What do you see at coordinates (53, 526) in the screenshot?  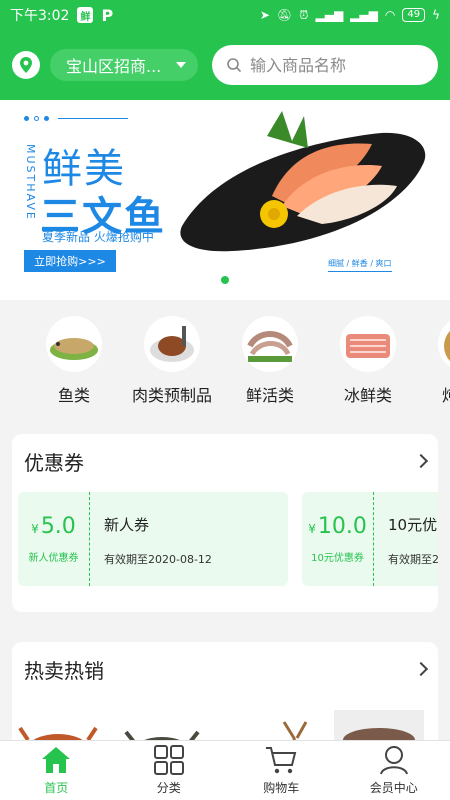 I see `coupon-amount: ¥5.0` at bounding box center [53, 526].